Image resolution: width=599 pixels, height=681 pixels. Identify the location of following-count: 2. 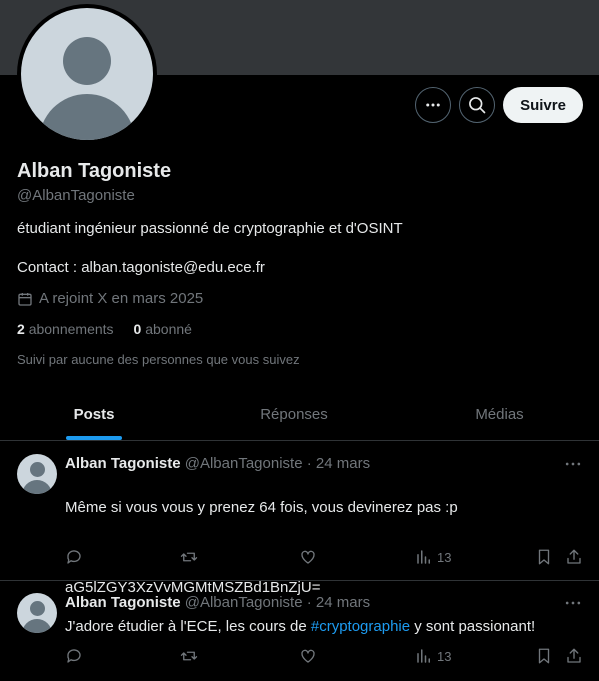
(21, 329).